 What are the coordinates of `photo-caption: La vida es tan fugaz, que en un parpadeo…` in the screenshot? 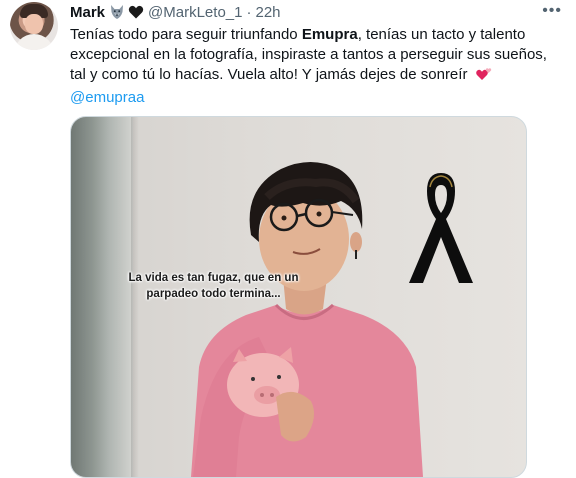 It's located at (213, 286).